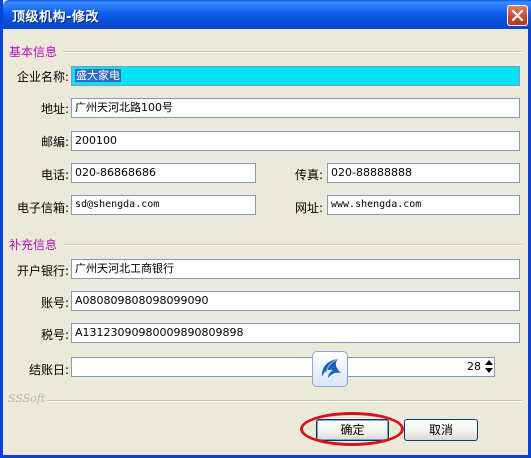 This screenshot has height=458, width=531. What do you see at coordinates (55, 17) in the screenshot?
I see `window-title: 顶级机构-修改` at bounding box center [55, 17].